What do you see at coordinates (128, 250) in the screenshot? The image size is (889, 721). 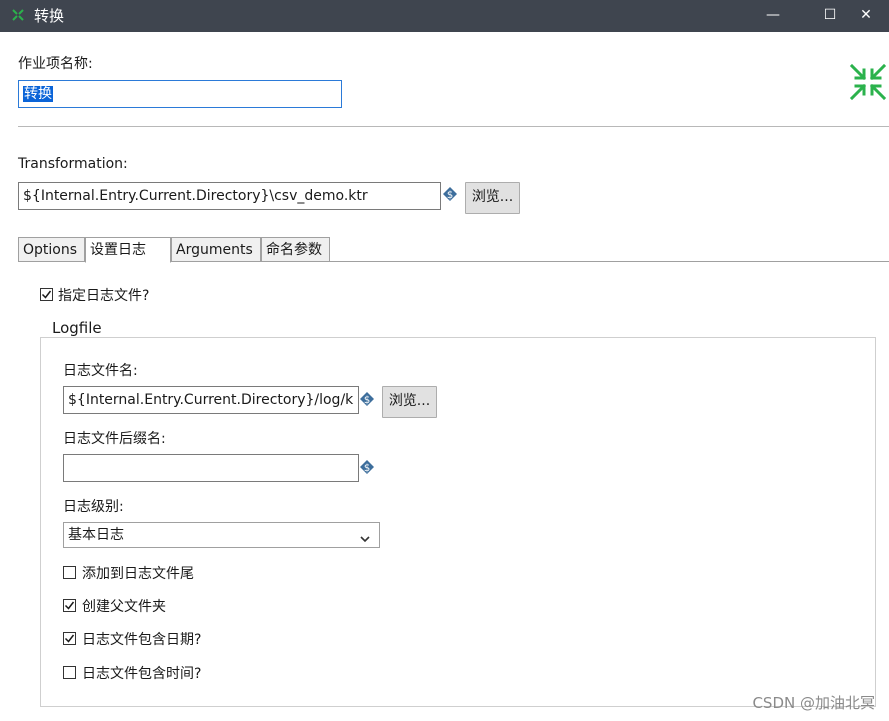 I see `tab-log-settings: 设置日志` at bounding box center [128, 250].